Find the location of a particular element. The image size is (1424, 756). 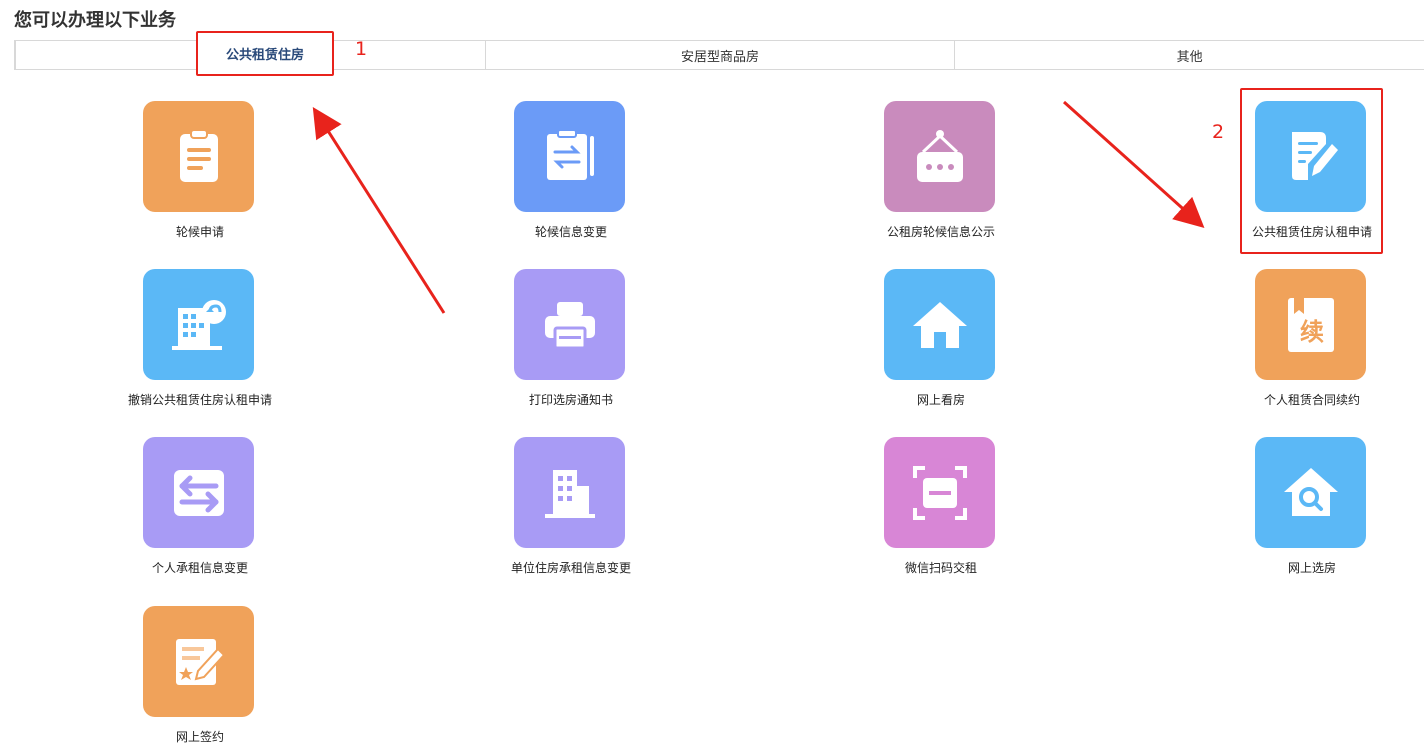

building-revoke-icon is located at coordinates (198, 324).